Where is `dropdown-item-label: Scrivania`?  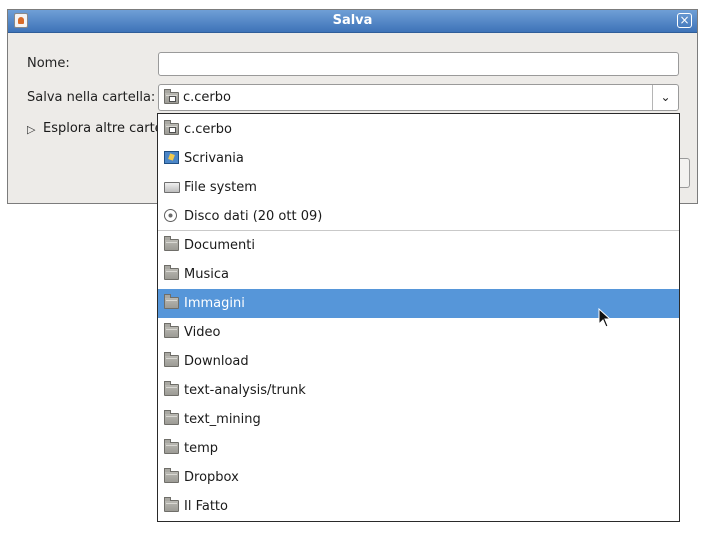
dropdown-item-label: Scrivania is located at coordinates (214, 158).